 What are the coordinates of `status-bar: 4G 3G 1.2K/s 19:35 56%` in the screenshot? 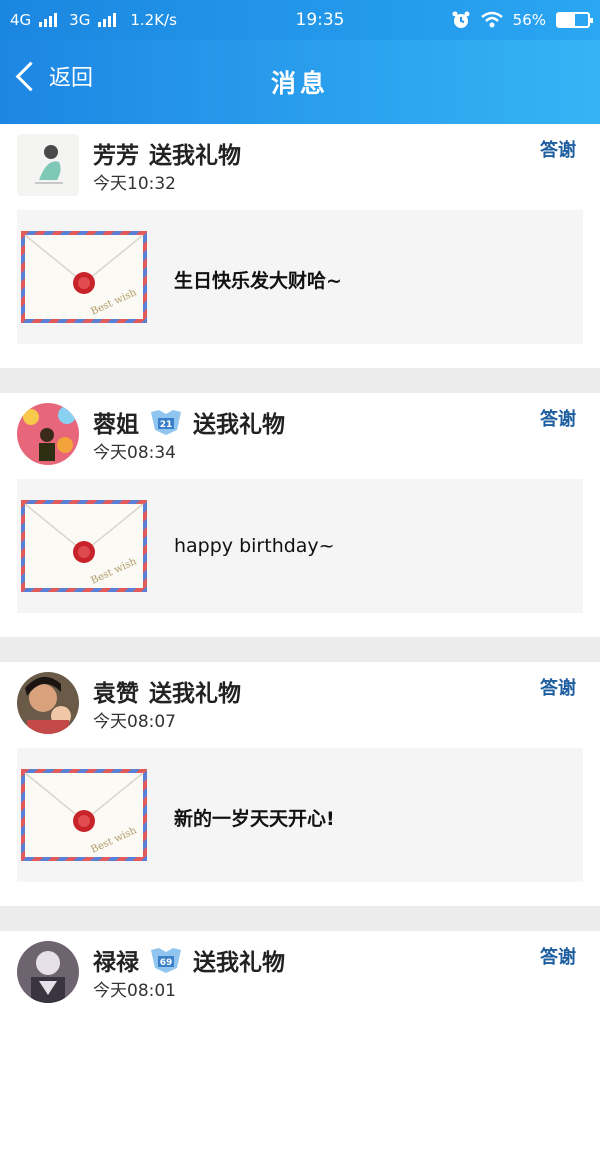 It's located at (300, 20).